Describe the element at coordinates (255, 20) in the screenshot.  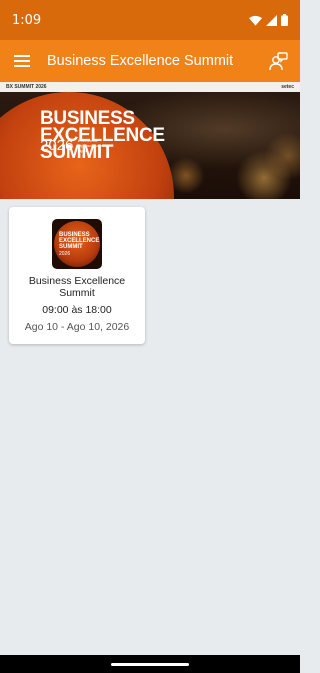
I see `wifi-icon` at that location.